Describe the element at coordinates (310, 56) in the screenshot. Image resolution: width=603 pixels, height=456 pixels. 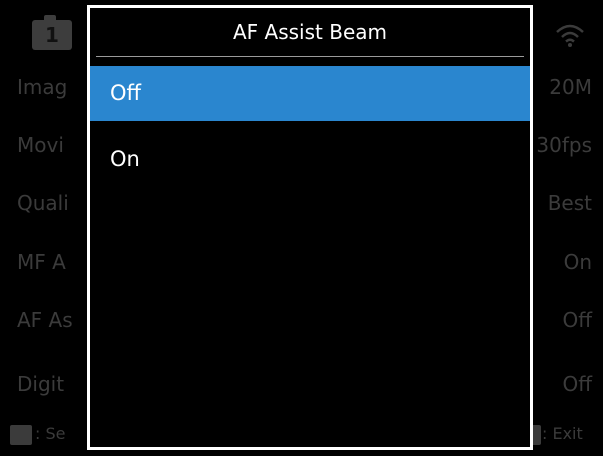
I see `dialog-divider` at that location.